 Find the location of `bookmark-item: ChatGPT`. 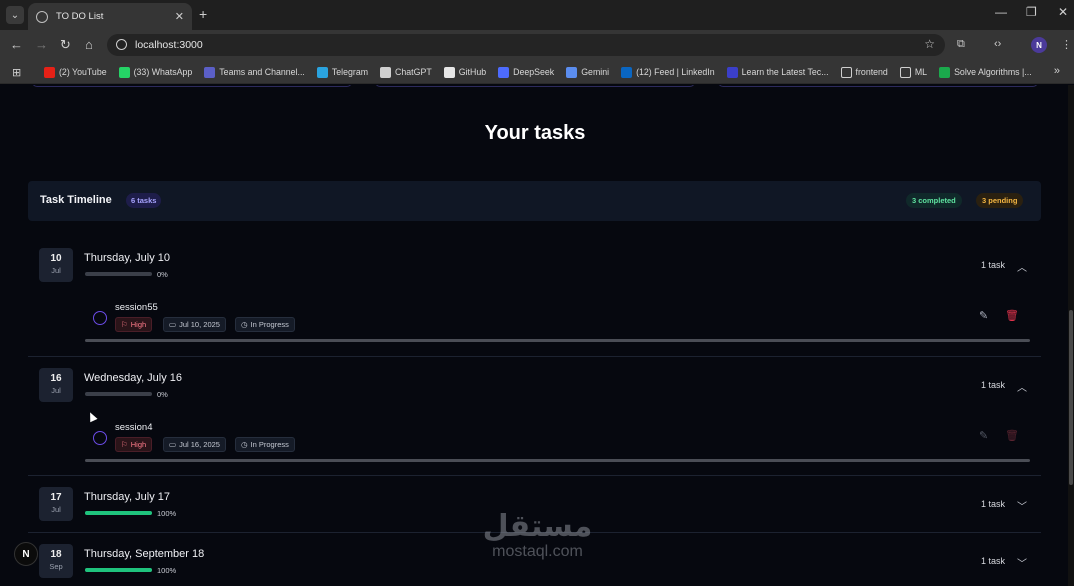

bookmark-item: ChatGPT is located at coordinates (406, 72).